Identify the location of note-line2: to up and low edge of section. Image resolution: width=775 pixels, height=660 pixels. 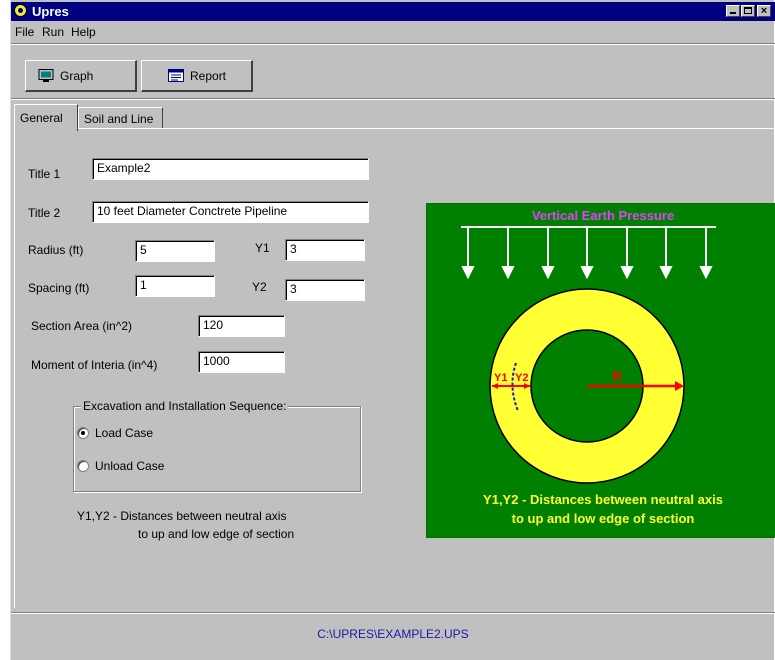
(216, 534).